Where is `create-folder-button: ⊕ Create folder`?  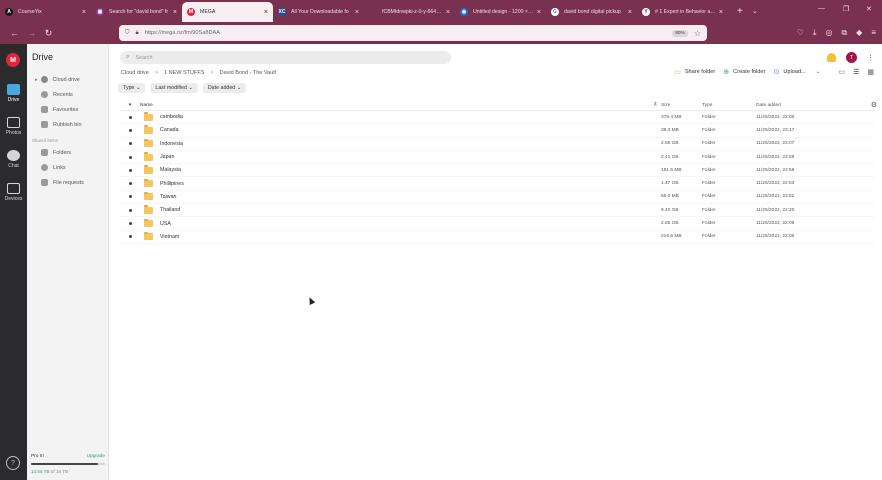
create-folder-button: ⊕ Create folder is located at coordinates (744, 72).